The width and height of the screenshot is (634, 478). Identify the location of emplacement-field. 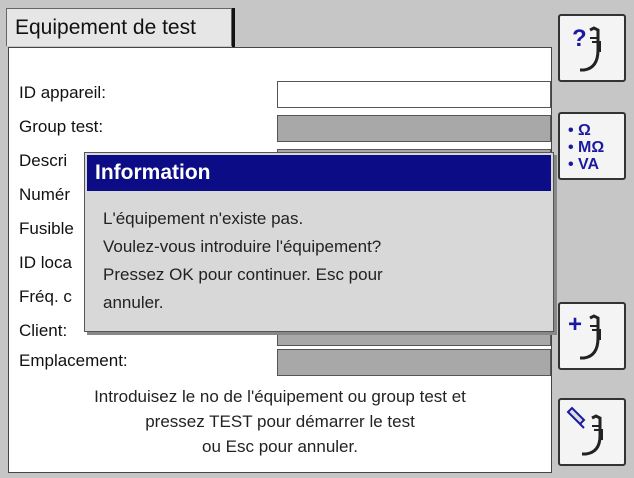
(414, 362).